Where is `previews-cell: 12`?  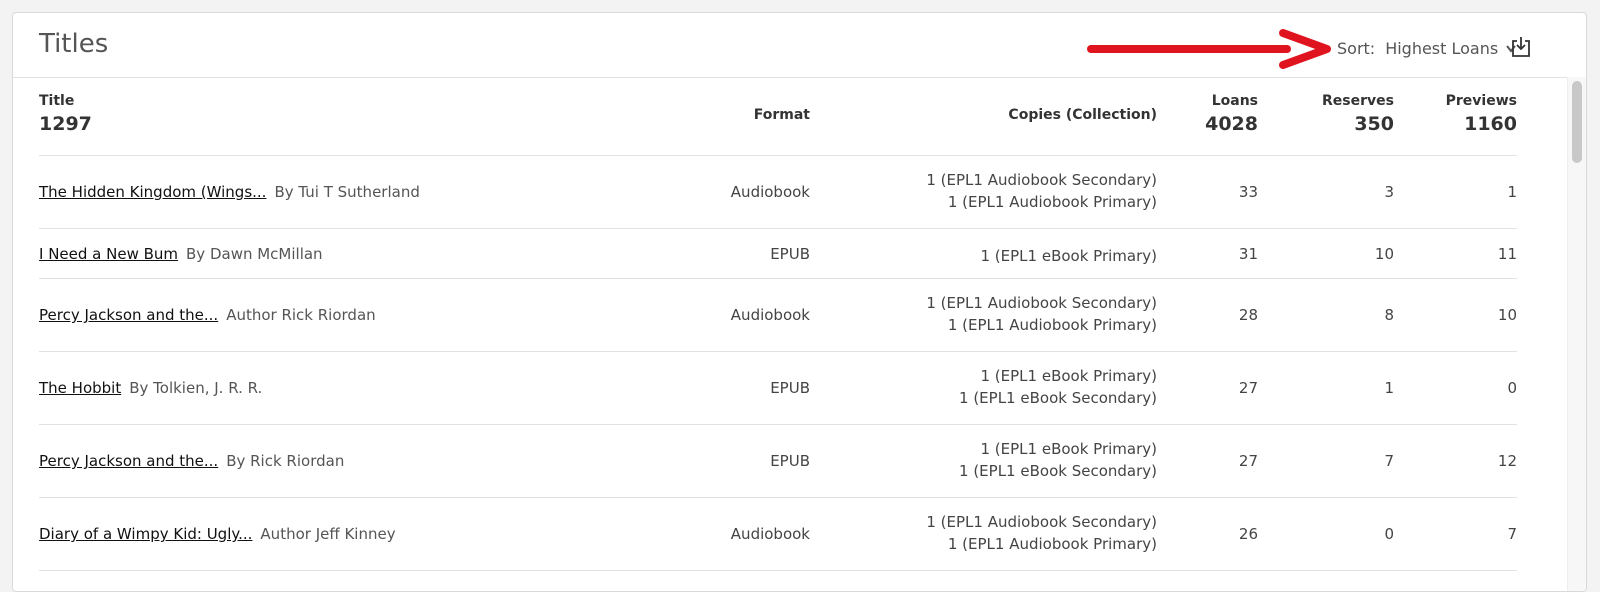
previews-cell: 12 is located at coordinates (1507, 461).